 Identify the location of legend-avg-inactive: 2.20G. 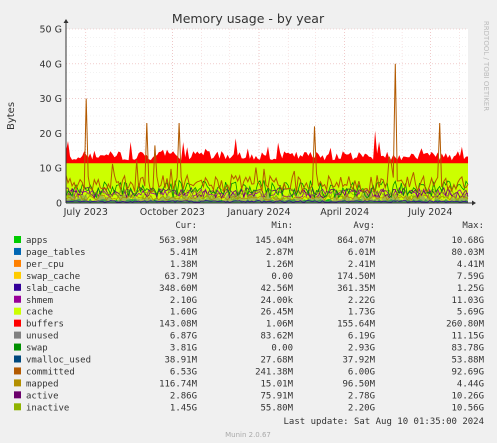
(361, 408).